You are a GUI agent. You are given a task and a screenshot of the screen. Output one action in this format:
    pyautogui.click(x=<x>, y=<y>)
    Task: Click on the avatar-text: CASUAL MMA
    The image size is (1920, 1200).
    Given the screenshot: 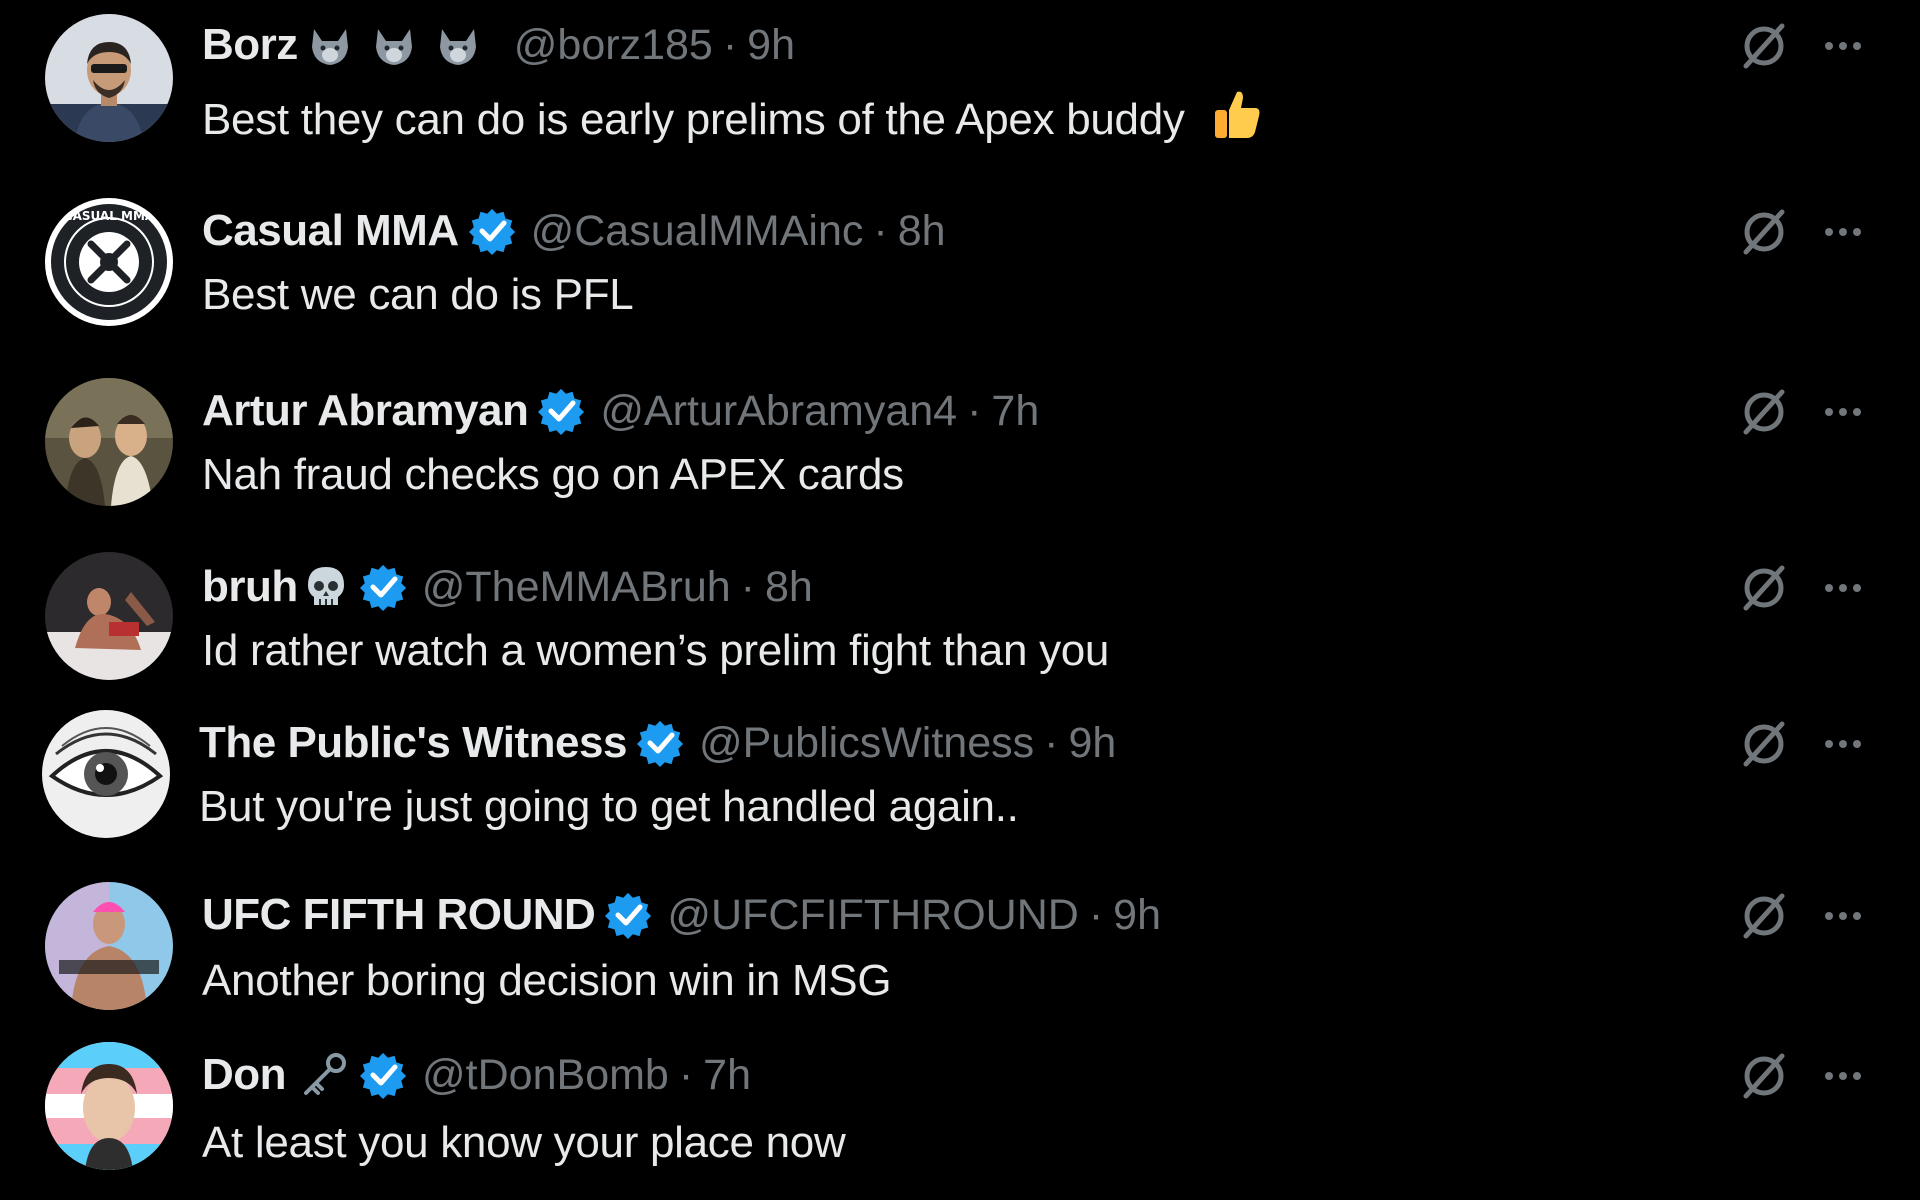 What is the action you would take?
    pyautogui.click(x=109, y=216)
    